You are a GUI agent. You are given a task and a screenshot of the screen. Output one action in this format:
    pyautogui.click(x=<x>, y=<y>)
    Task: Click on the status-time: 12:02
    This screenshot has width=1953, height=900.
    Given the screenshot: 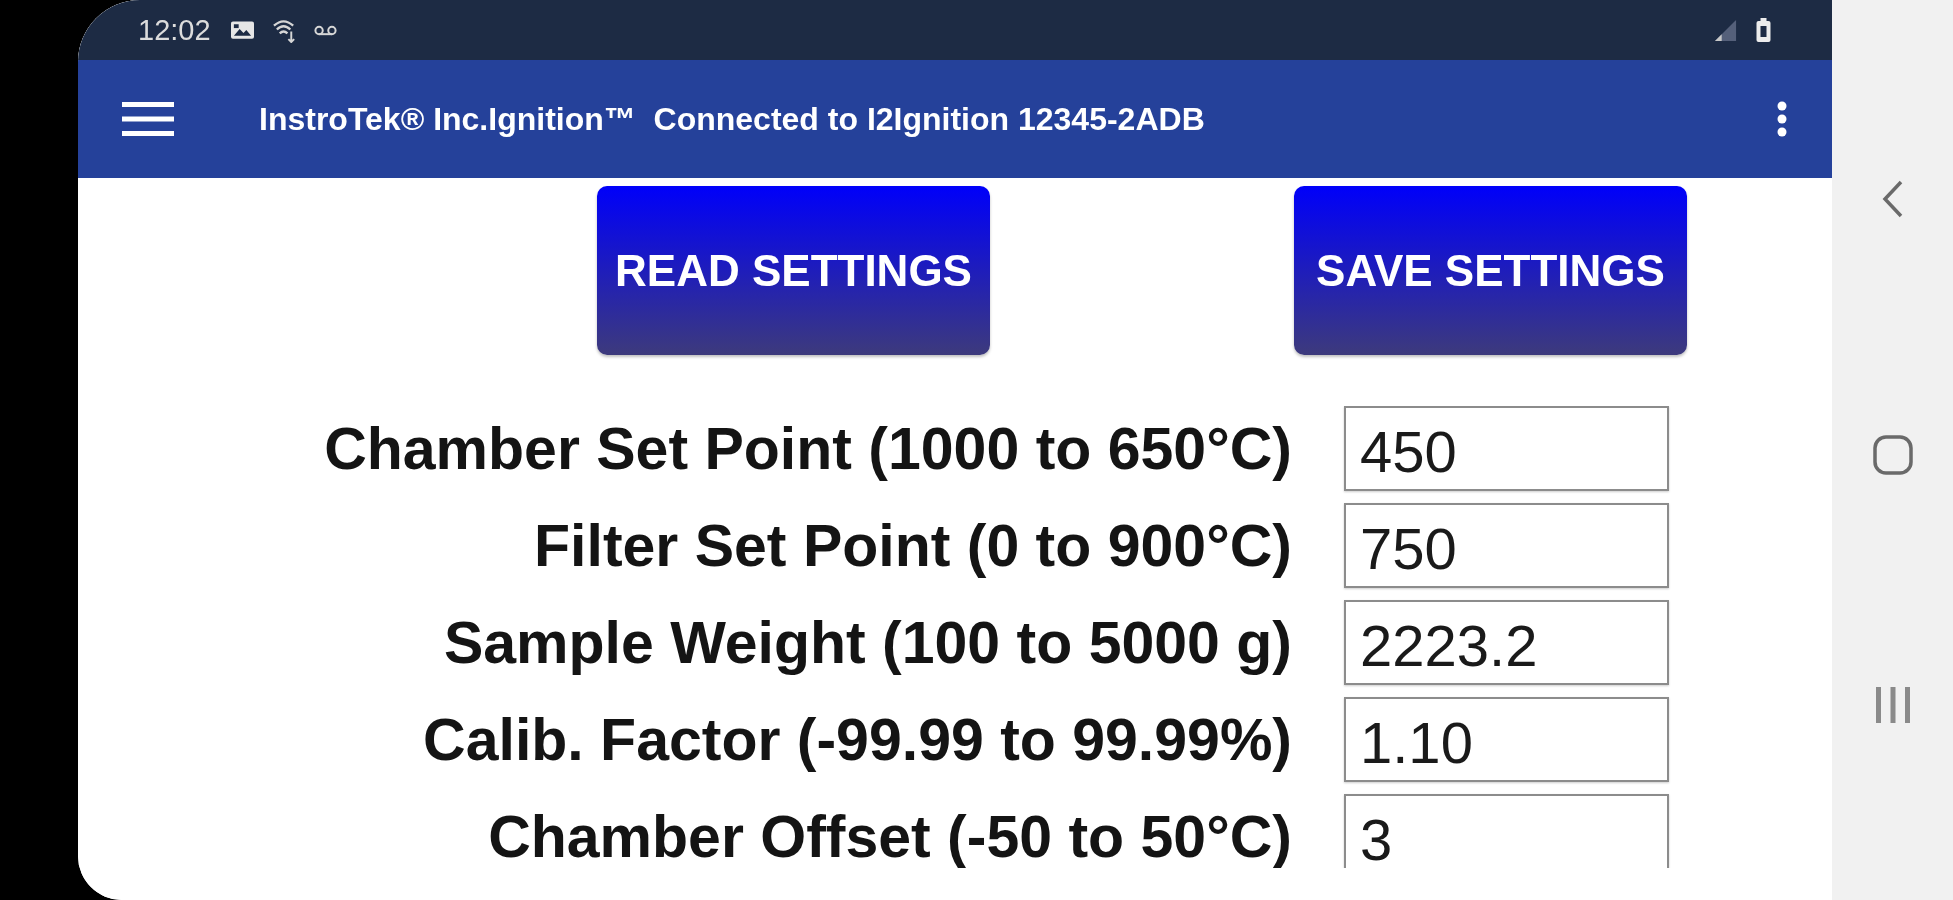 What is the action you would take?
    pyautogui.click(x=174, y=30)
    